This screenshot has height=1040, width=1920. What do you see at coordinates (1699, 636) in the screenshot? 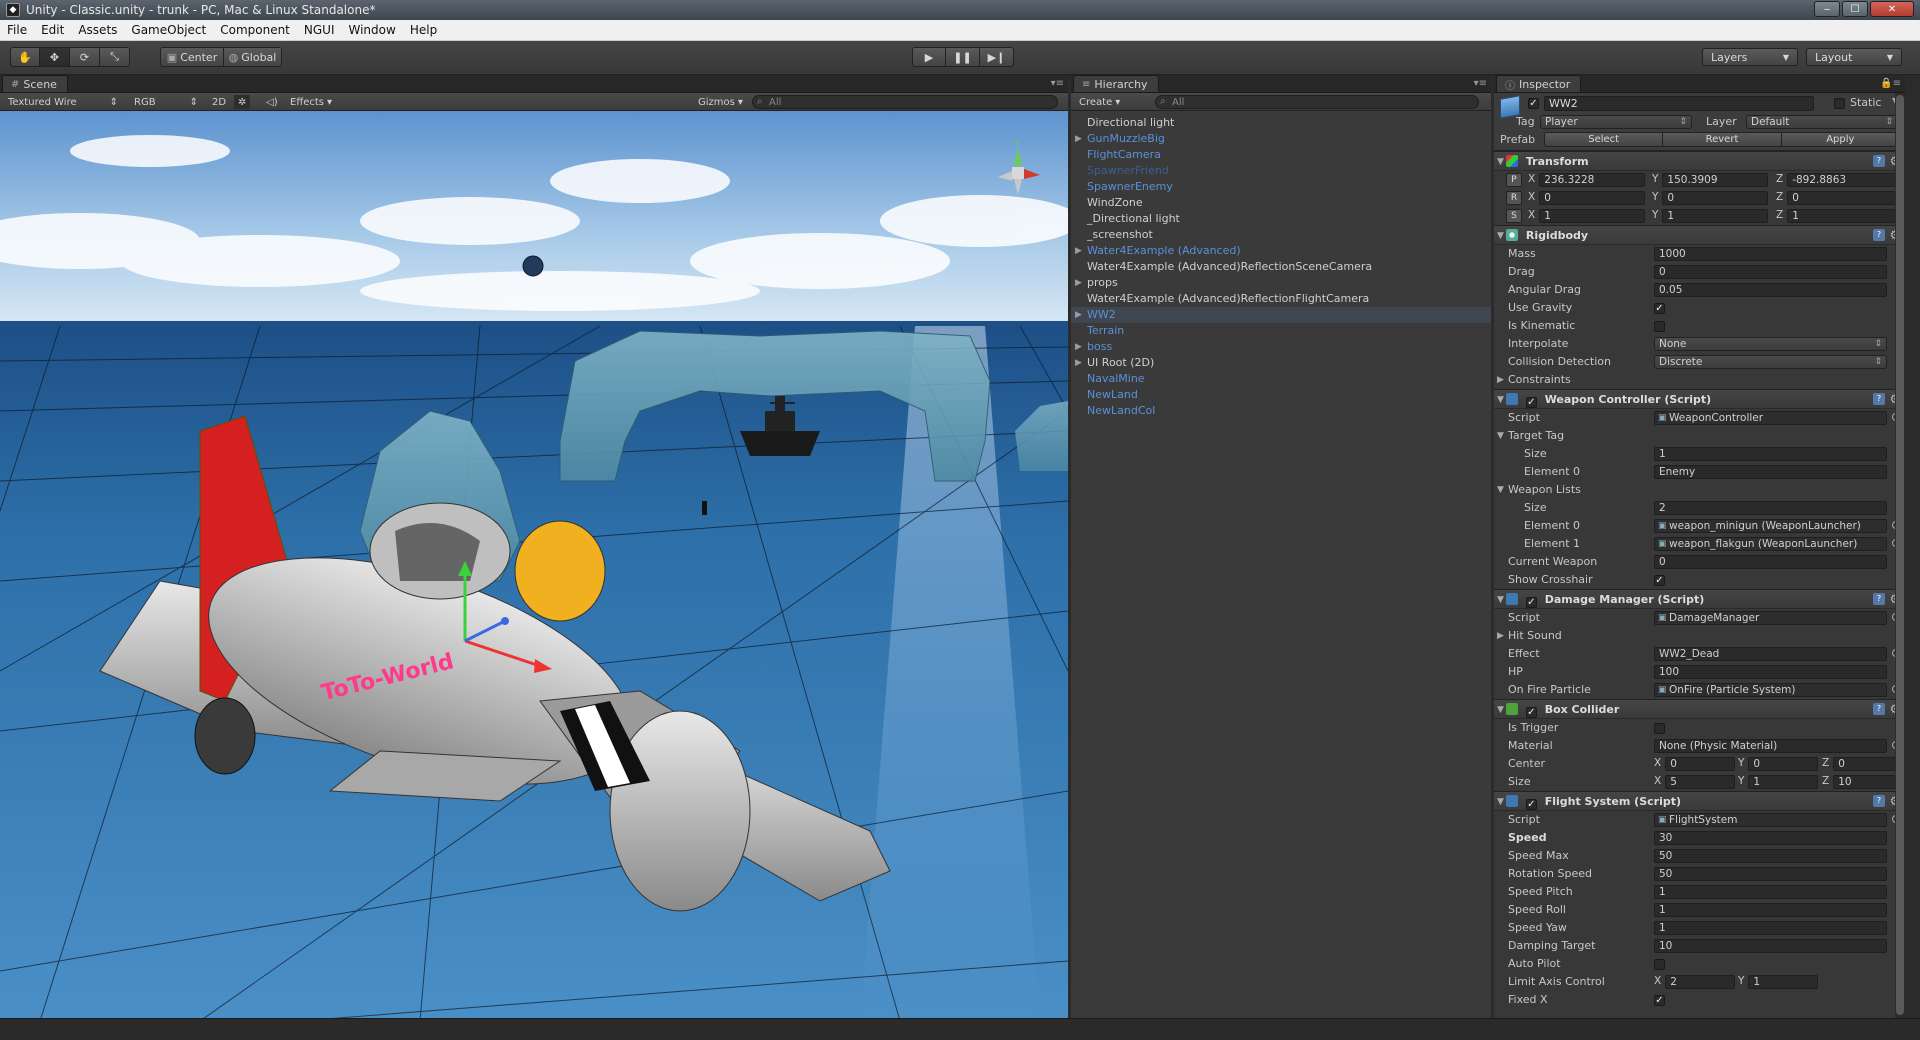
I see `hit-sound-row: ▶ Hit Sound` at bounding box center [1699, 636].